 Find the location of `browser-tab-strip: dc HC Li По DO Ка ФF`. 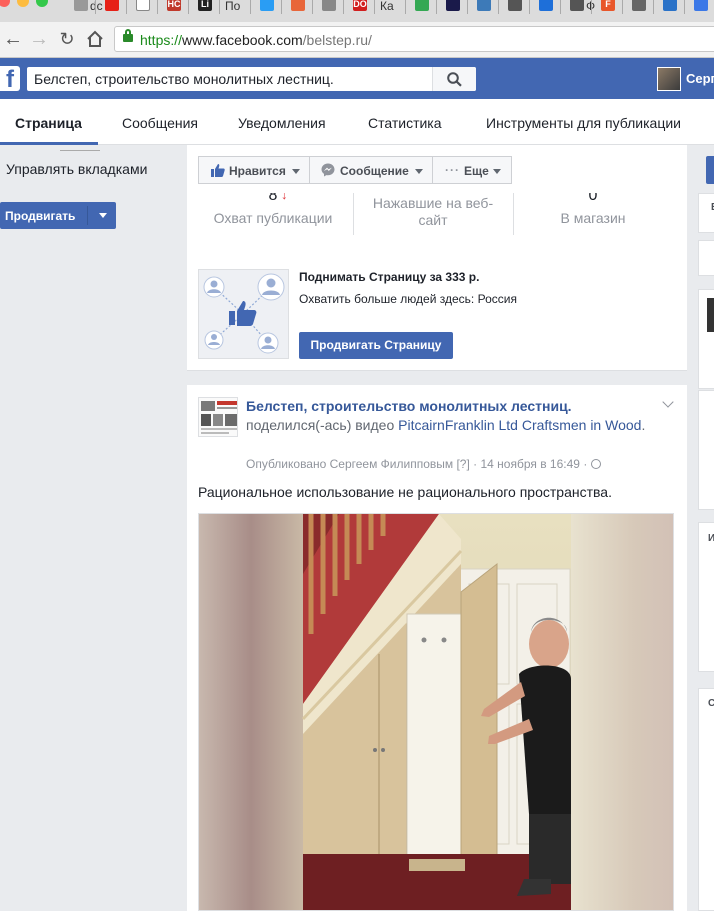

browser-tab-strip: dc HC Li По DO Ка ФF is located at coordinates (357, 11).